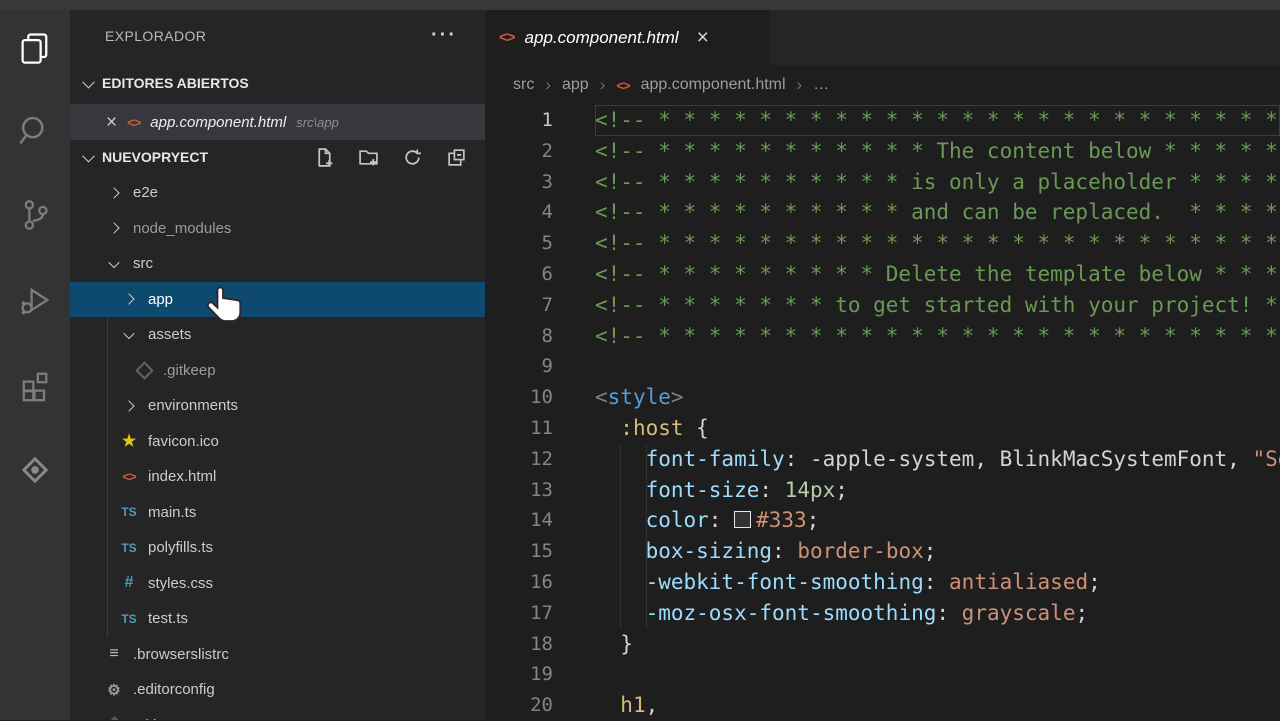  What do you see at coordinates (35, 48) in the screenshot?
I see `files-icon` at bounding box center [35, 48].